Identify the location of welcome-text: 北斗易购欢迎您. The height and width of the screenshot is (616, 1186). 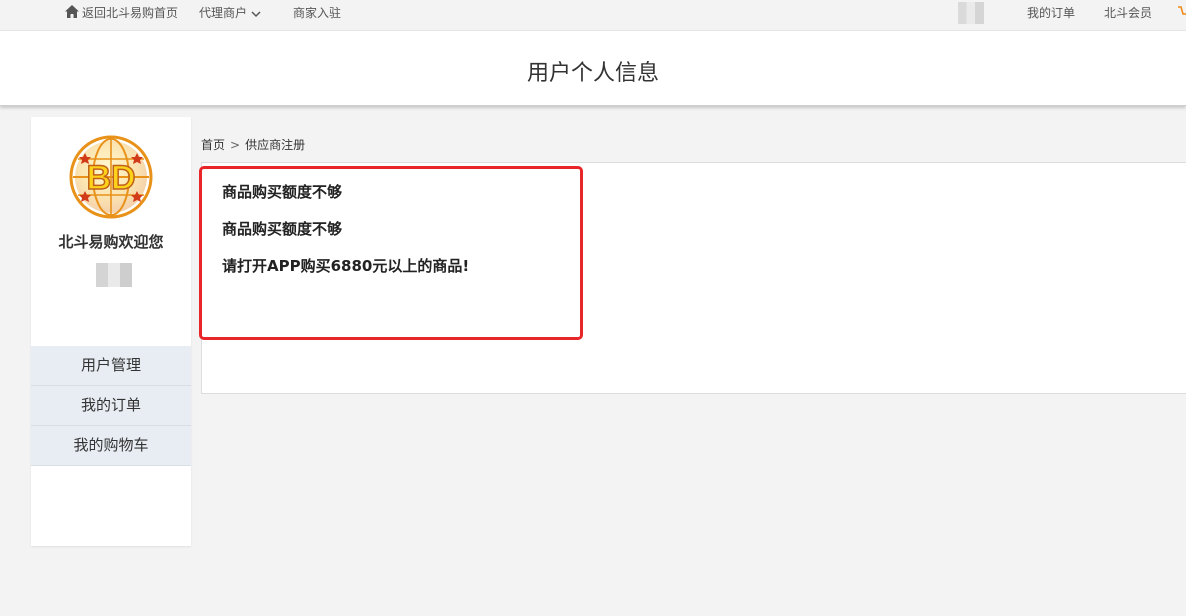
(111, 242).